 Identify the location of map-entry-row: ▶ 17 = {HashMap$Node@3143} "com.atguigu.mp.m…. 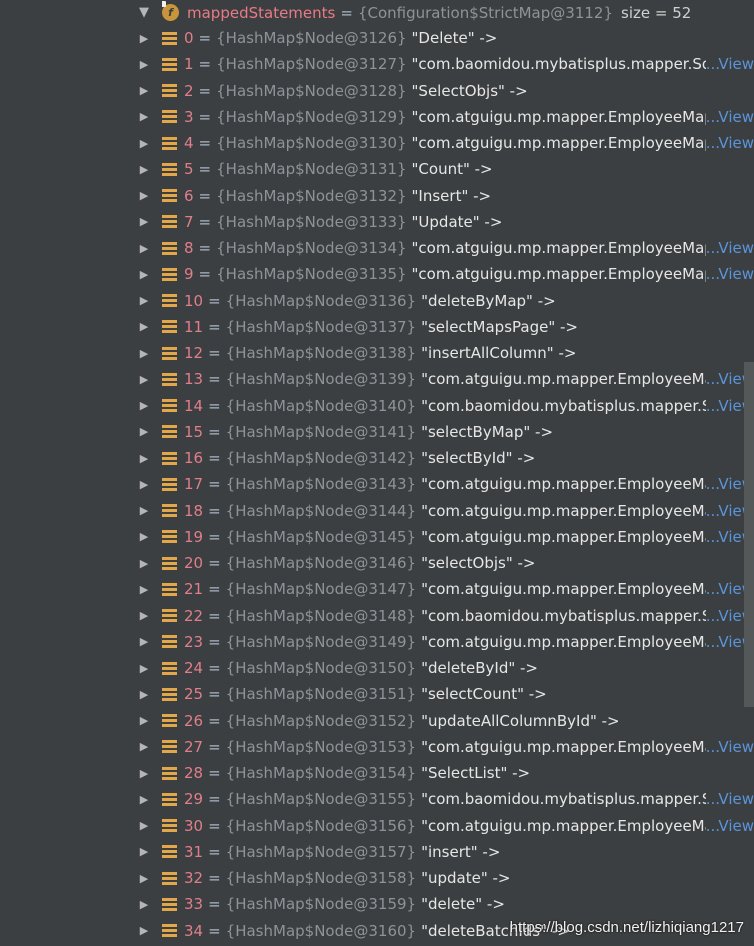
(377, 484).